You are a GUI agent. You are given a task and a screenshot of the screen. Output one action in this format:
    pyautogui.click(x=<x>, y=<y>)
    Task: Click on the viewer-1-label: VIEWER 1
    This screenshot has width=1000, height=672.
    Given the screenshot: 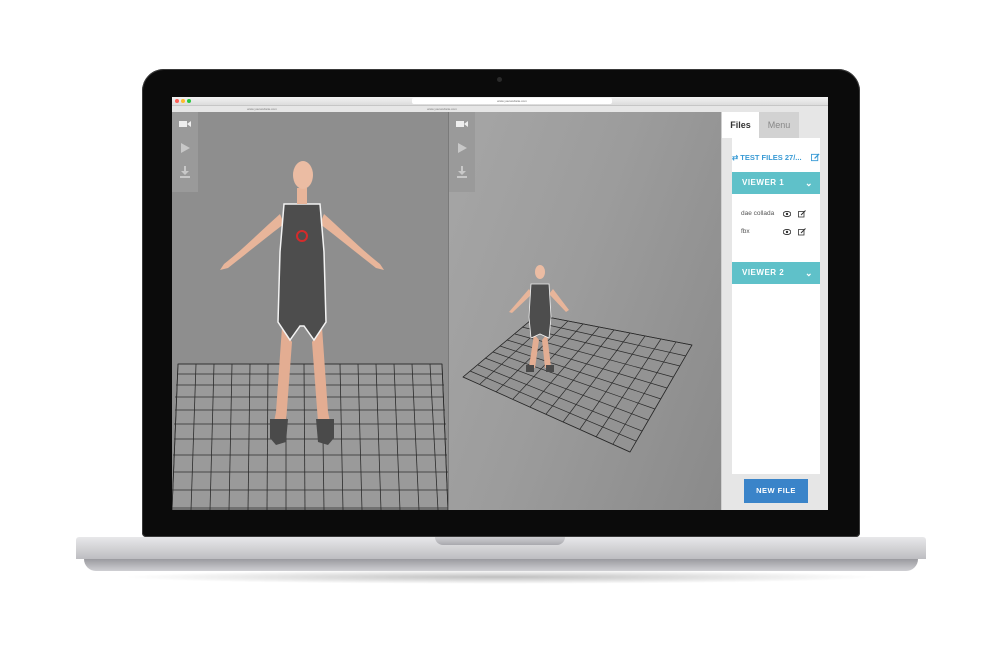 What is the action you would take?
    pyautogui.click(x=763, y=182)
    